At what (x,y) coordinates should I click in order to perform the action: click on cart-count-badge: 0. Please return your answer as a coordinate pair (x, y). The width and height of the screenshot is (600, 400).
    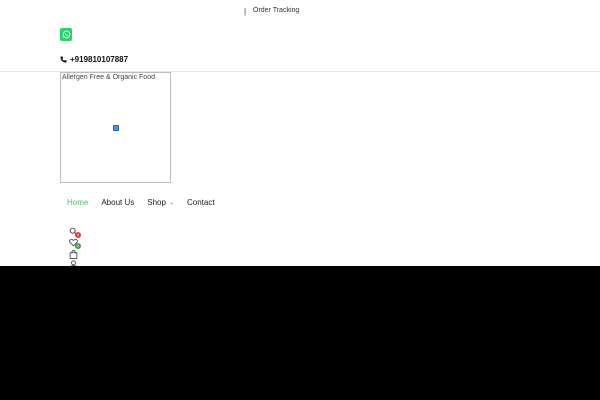
    Looking at the image, I should click on (78, 246).